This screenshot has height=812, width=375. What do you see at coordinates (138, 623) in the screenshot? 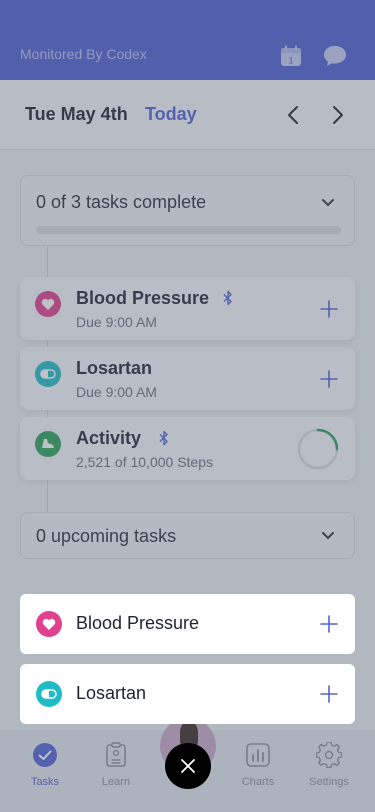
I see `quick-add-label: Blood Pressure` at bounding box center [138, 623].